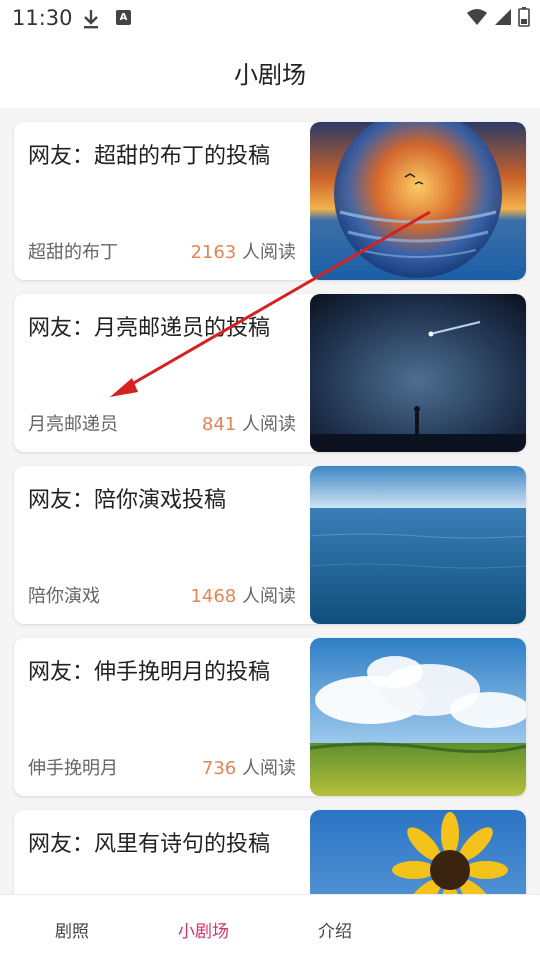  Describe the element at coordinates (149, 328) in the screenshot. I see `story-title: 网友：月亮邮递员的投稿` at that location.